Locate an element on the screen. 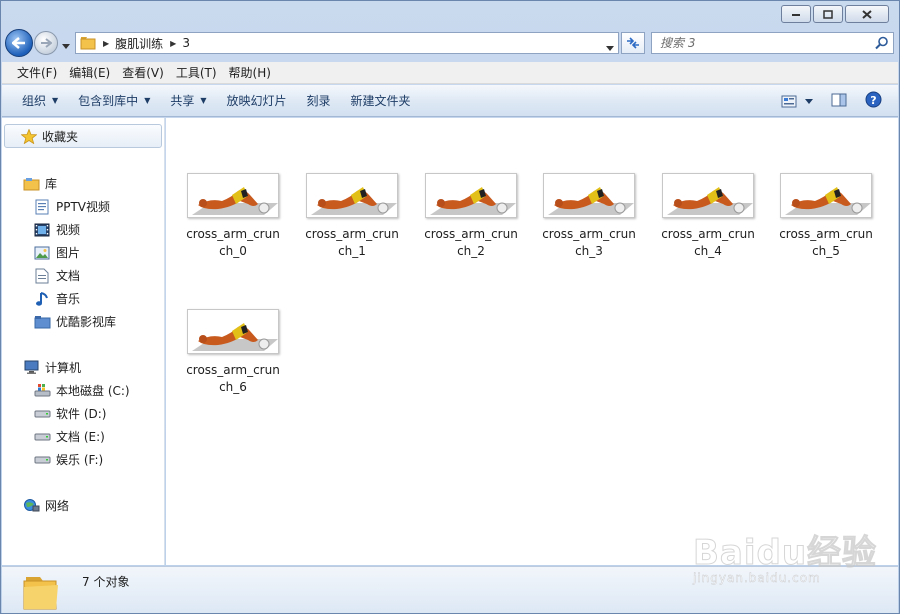 The width and height of the screenshot is (900, 614). preview-pane-icon is located at coordinates (839, 99).